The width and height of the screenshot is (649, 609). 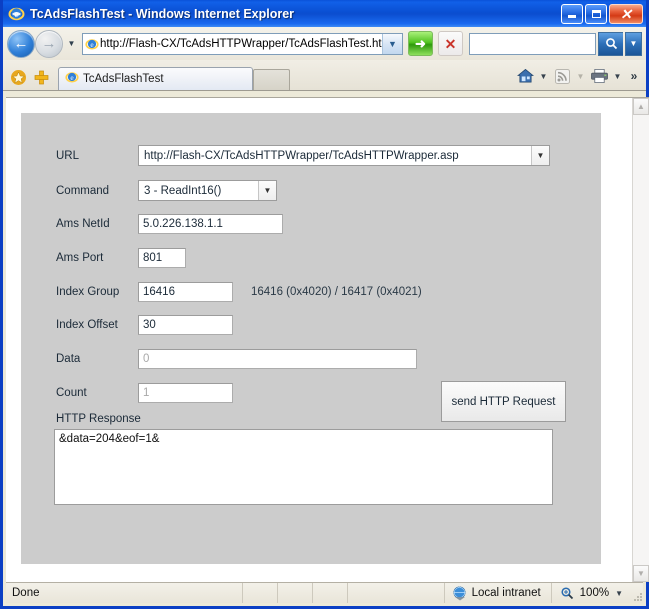 What do you see at coordinates (68, 359) in the screenshot?
I see `label-data: Data` at bounding box center [68, 359].